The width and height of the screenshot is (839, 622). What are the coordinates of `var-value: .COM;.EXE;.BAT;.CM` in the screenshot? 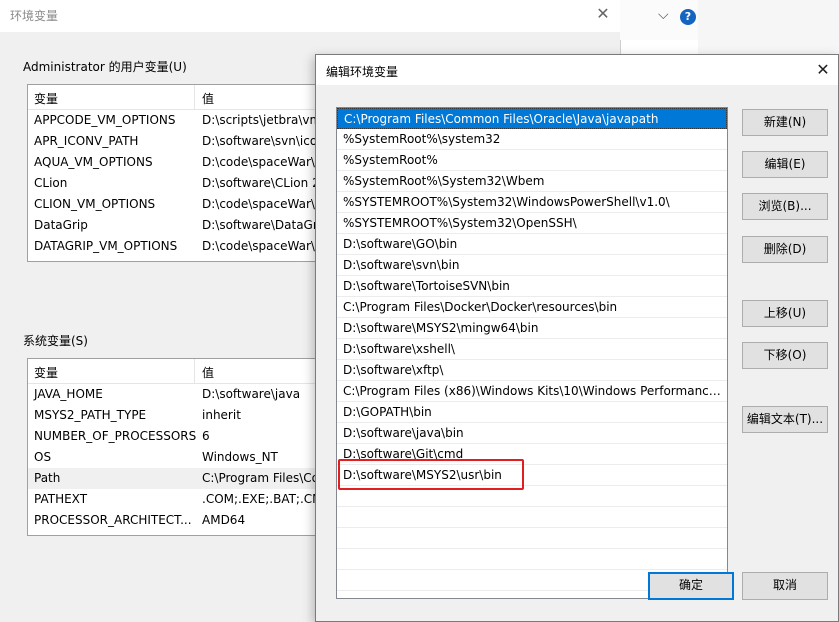 It's located at (262, 499).